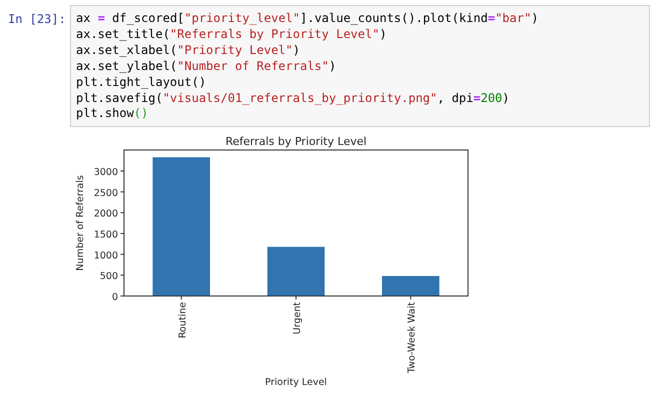 The width and height of the screenshot is (650, 401). Describe the element at coordinates (106, 193) in the screenshot. I see `y-tick-label: 2500` at that location.